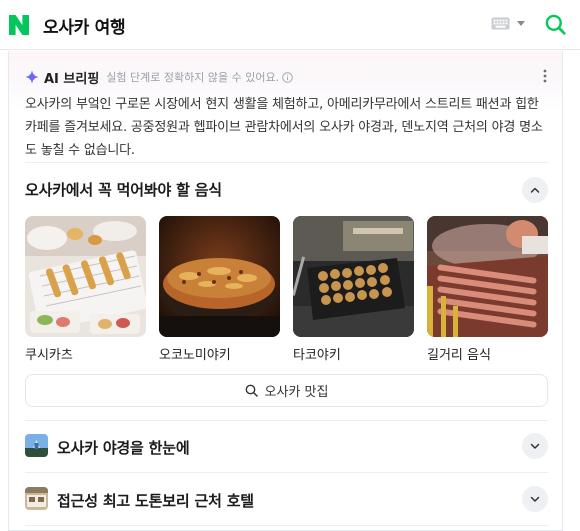 The image size is (580, 531). I want to click on food-card: 쿠시카츠, so click(85, 289).